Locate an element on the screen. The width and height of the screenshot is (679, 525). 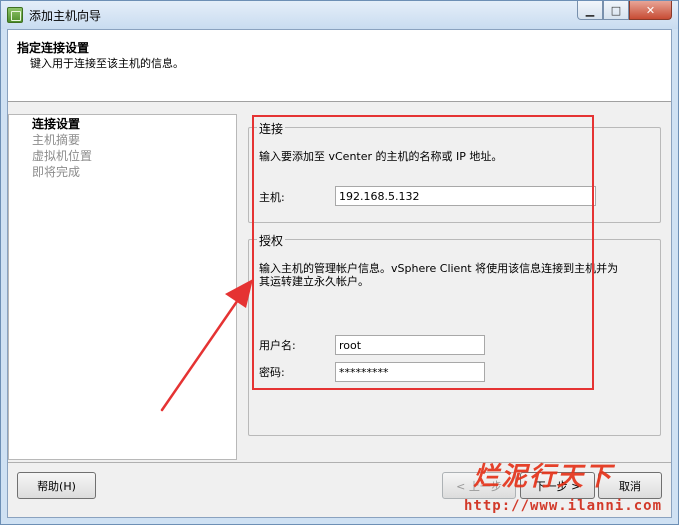
password-input is located at coordinates (410, 372).